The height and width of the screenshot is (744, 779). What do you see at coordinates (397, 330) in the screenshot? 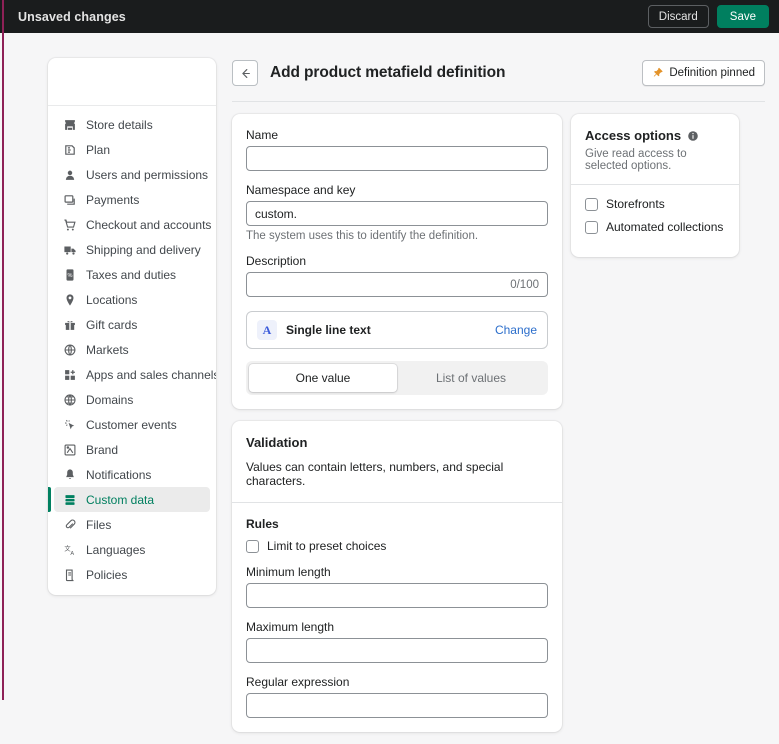
I see `metafield-type-row: A Single line text Change` at bounding box center [397, 330].